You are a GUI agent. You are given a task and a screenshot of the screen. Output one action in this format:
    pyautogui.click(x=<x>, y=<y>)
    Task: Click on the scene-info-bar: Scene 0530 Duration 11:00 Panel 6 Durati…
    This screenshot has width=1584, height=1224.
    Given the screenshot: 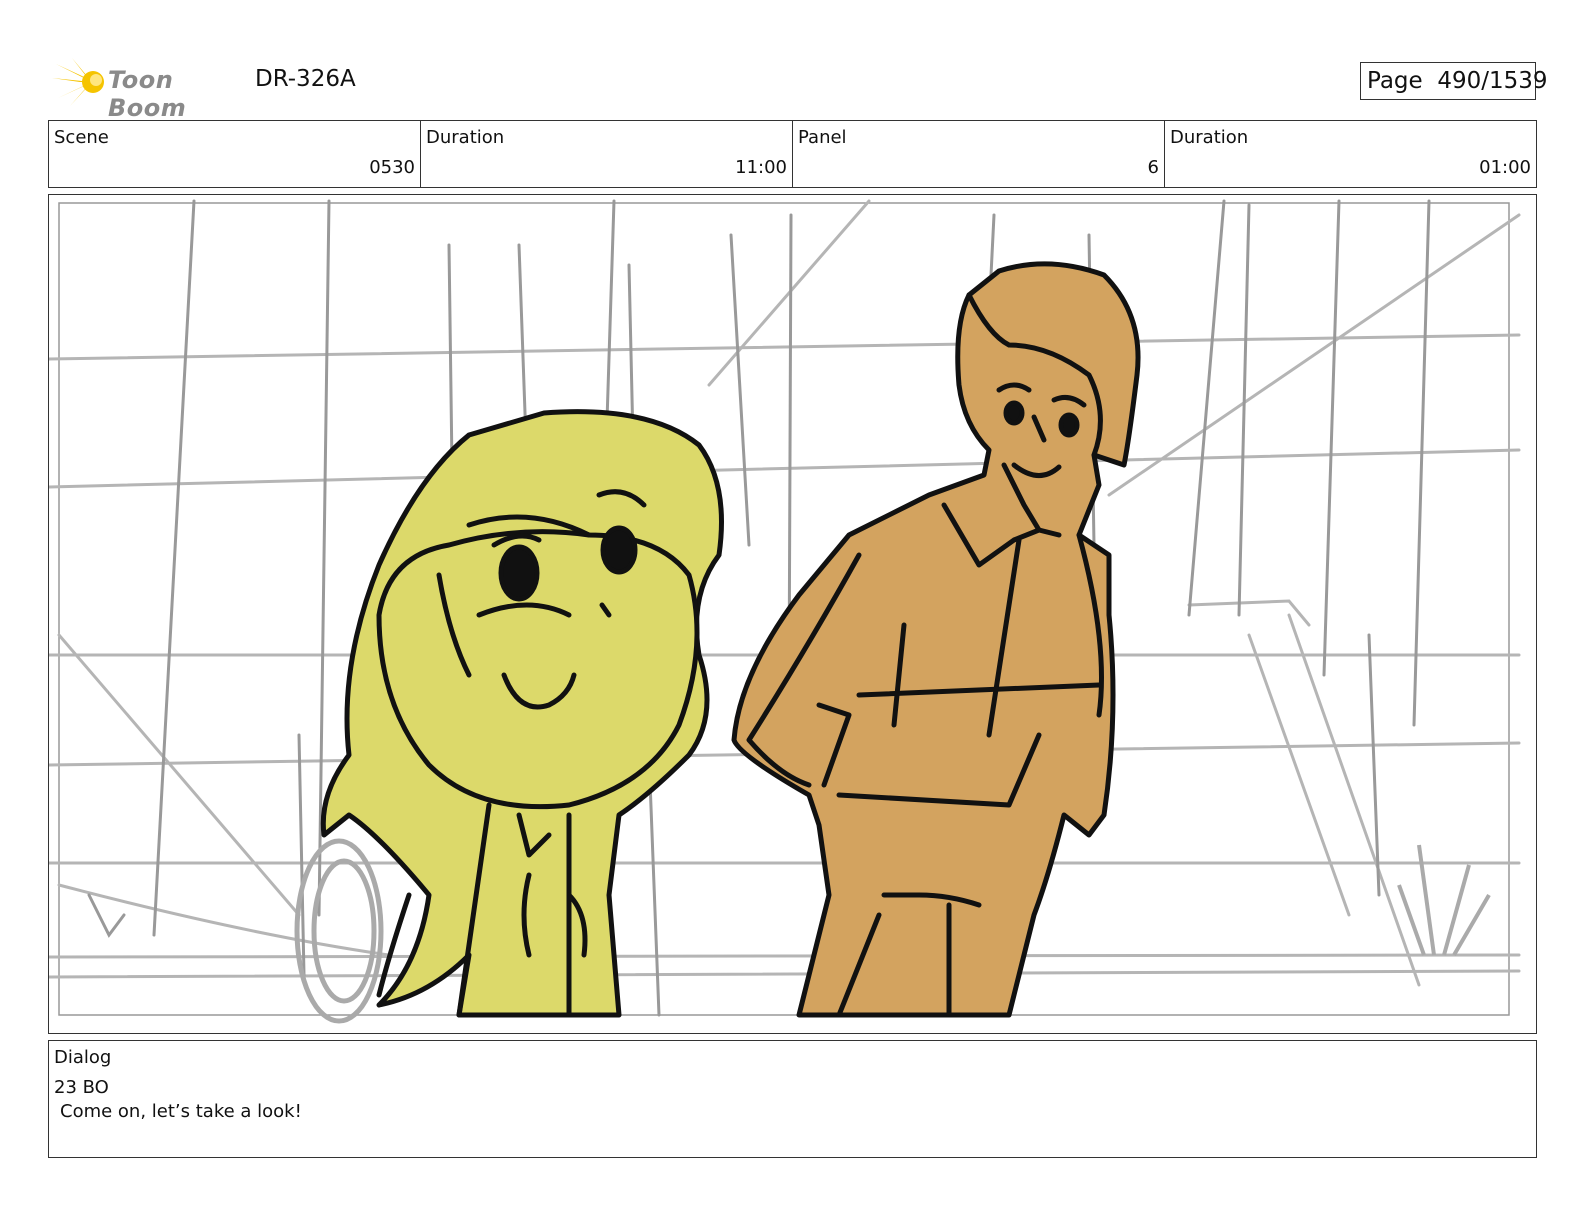 What is the action you would take?
    pyautogui.click(x=792, y=154)
    